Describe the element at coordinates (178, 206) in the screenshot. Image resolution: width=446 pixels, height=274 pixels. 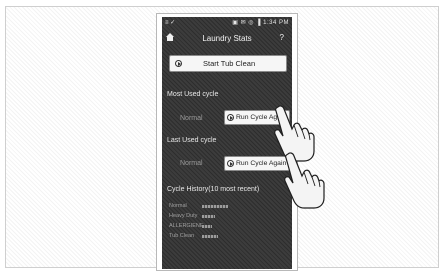
I see `history-row-label: Normal` at that location.